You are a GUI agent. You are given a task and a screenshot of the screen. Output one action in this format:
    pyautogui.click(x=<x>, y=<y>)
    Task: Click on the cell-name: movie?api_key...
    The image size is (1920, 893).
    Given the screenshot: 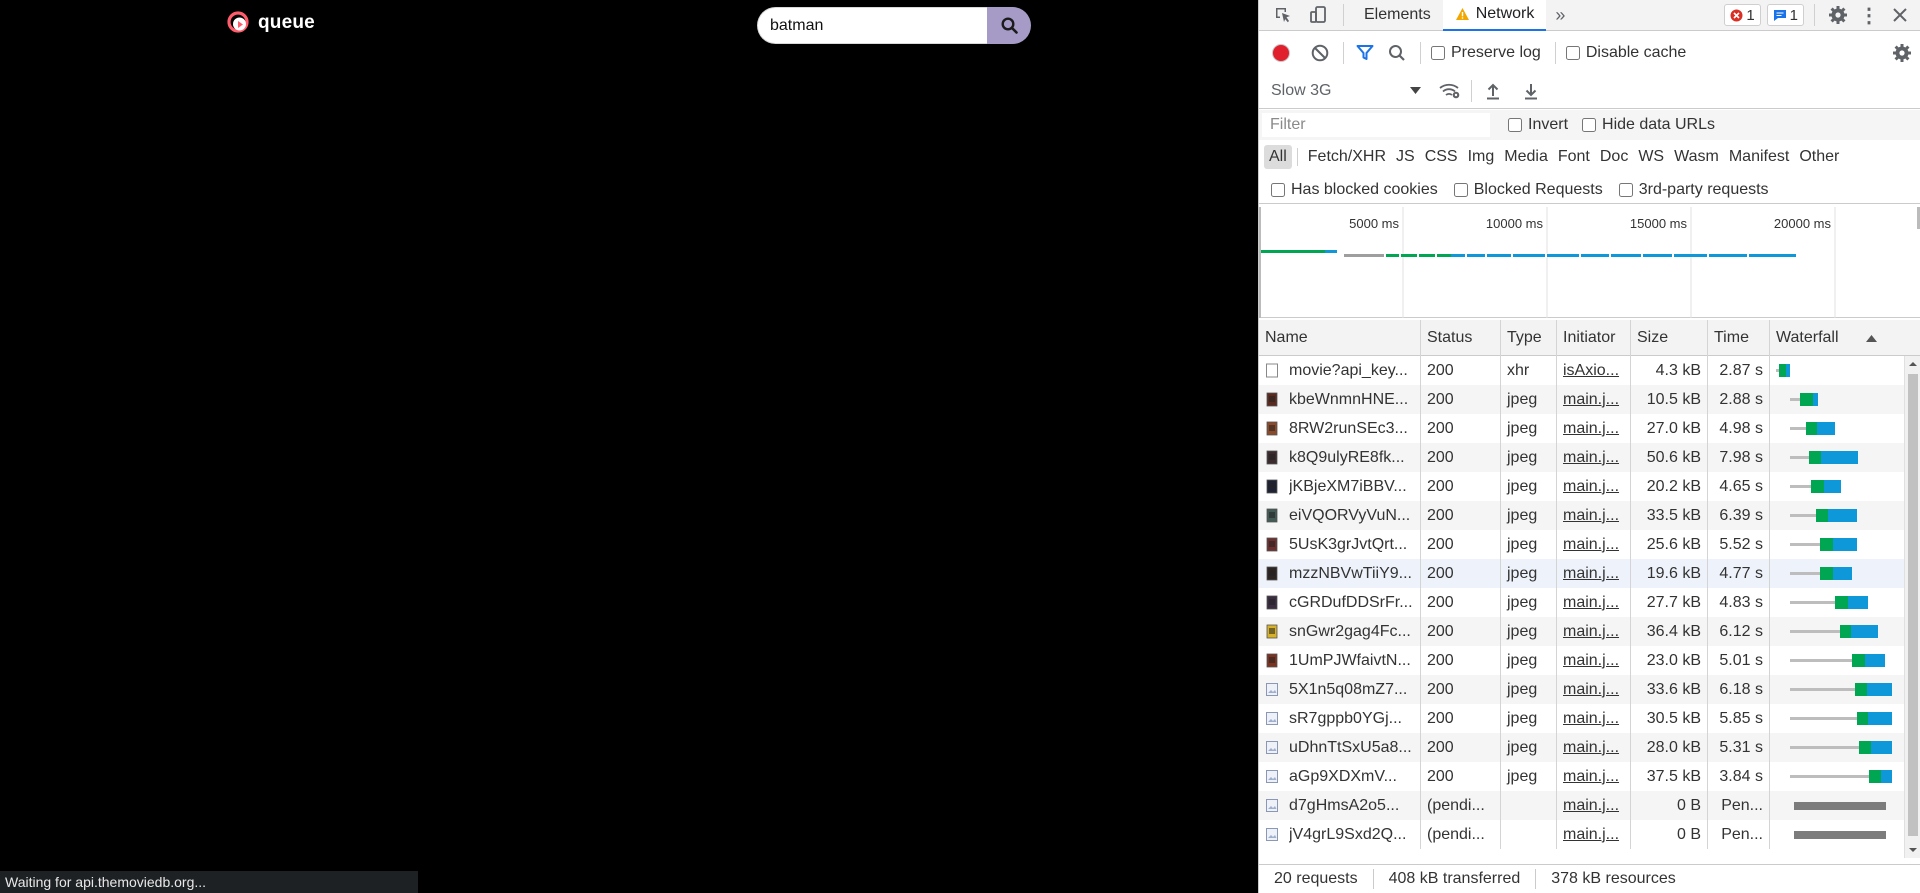 What is the action you would take?
    pyautogui.click(x=1340, y=370)
    